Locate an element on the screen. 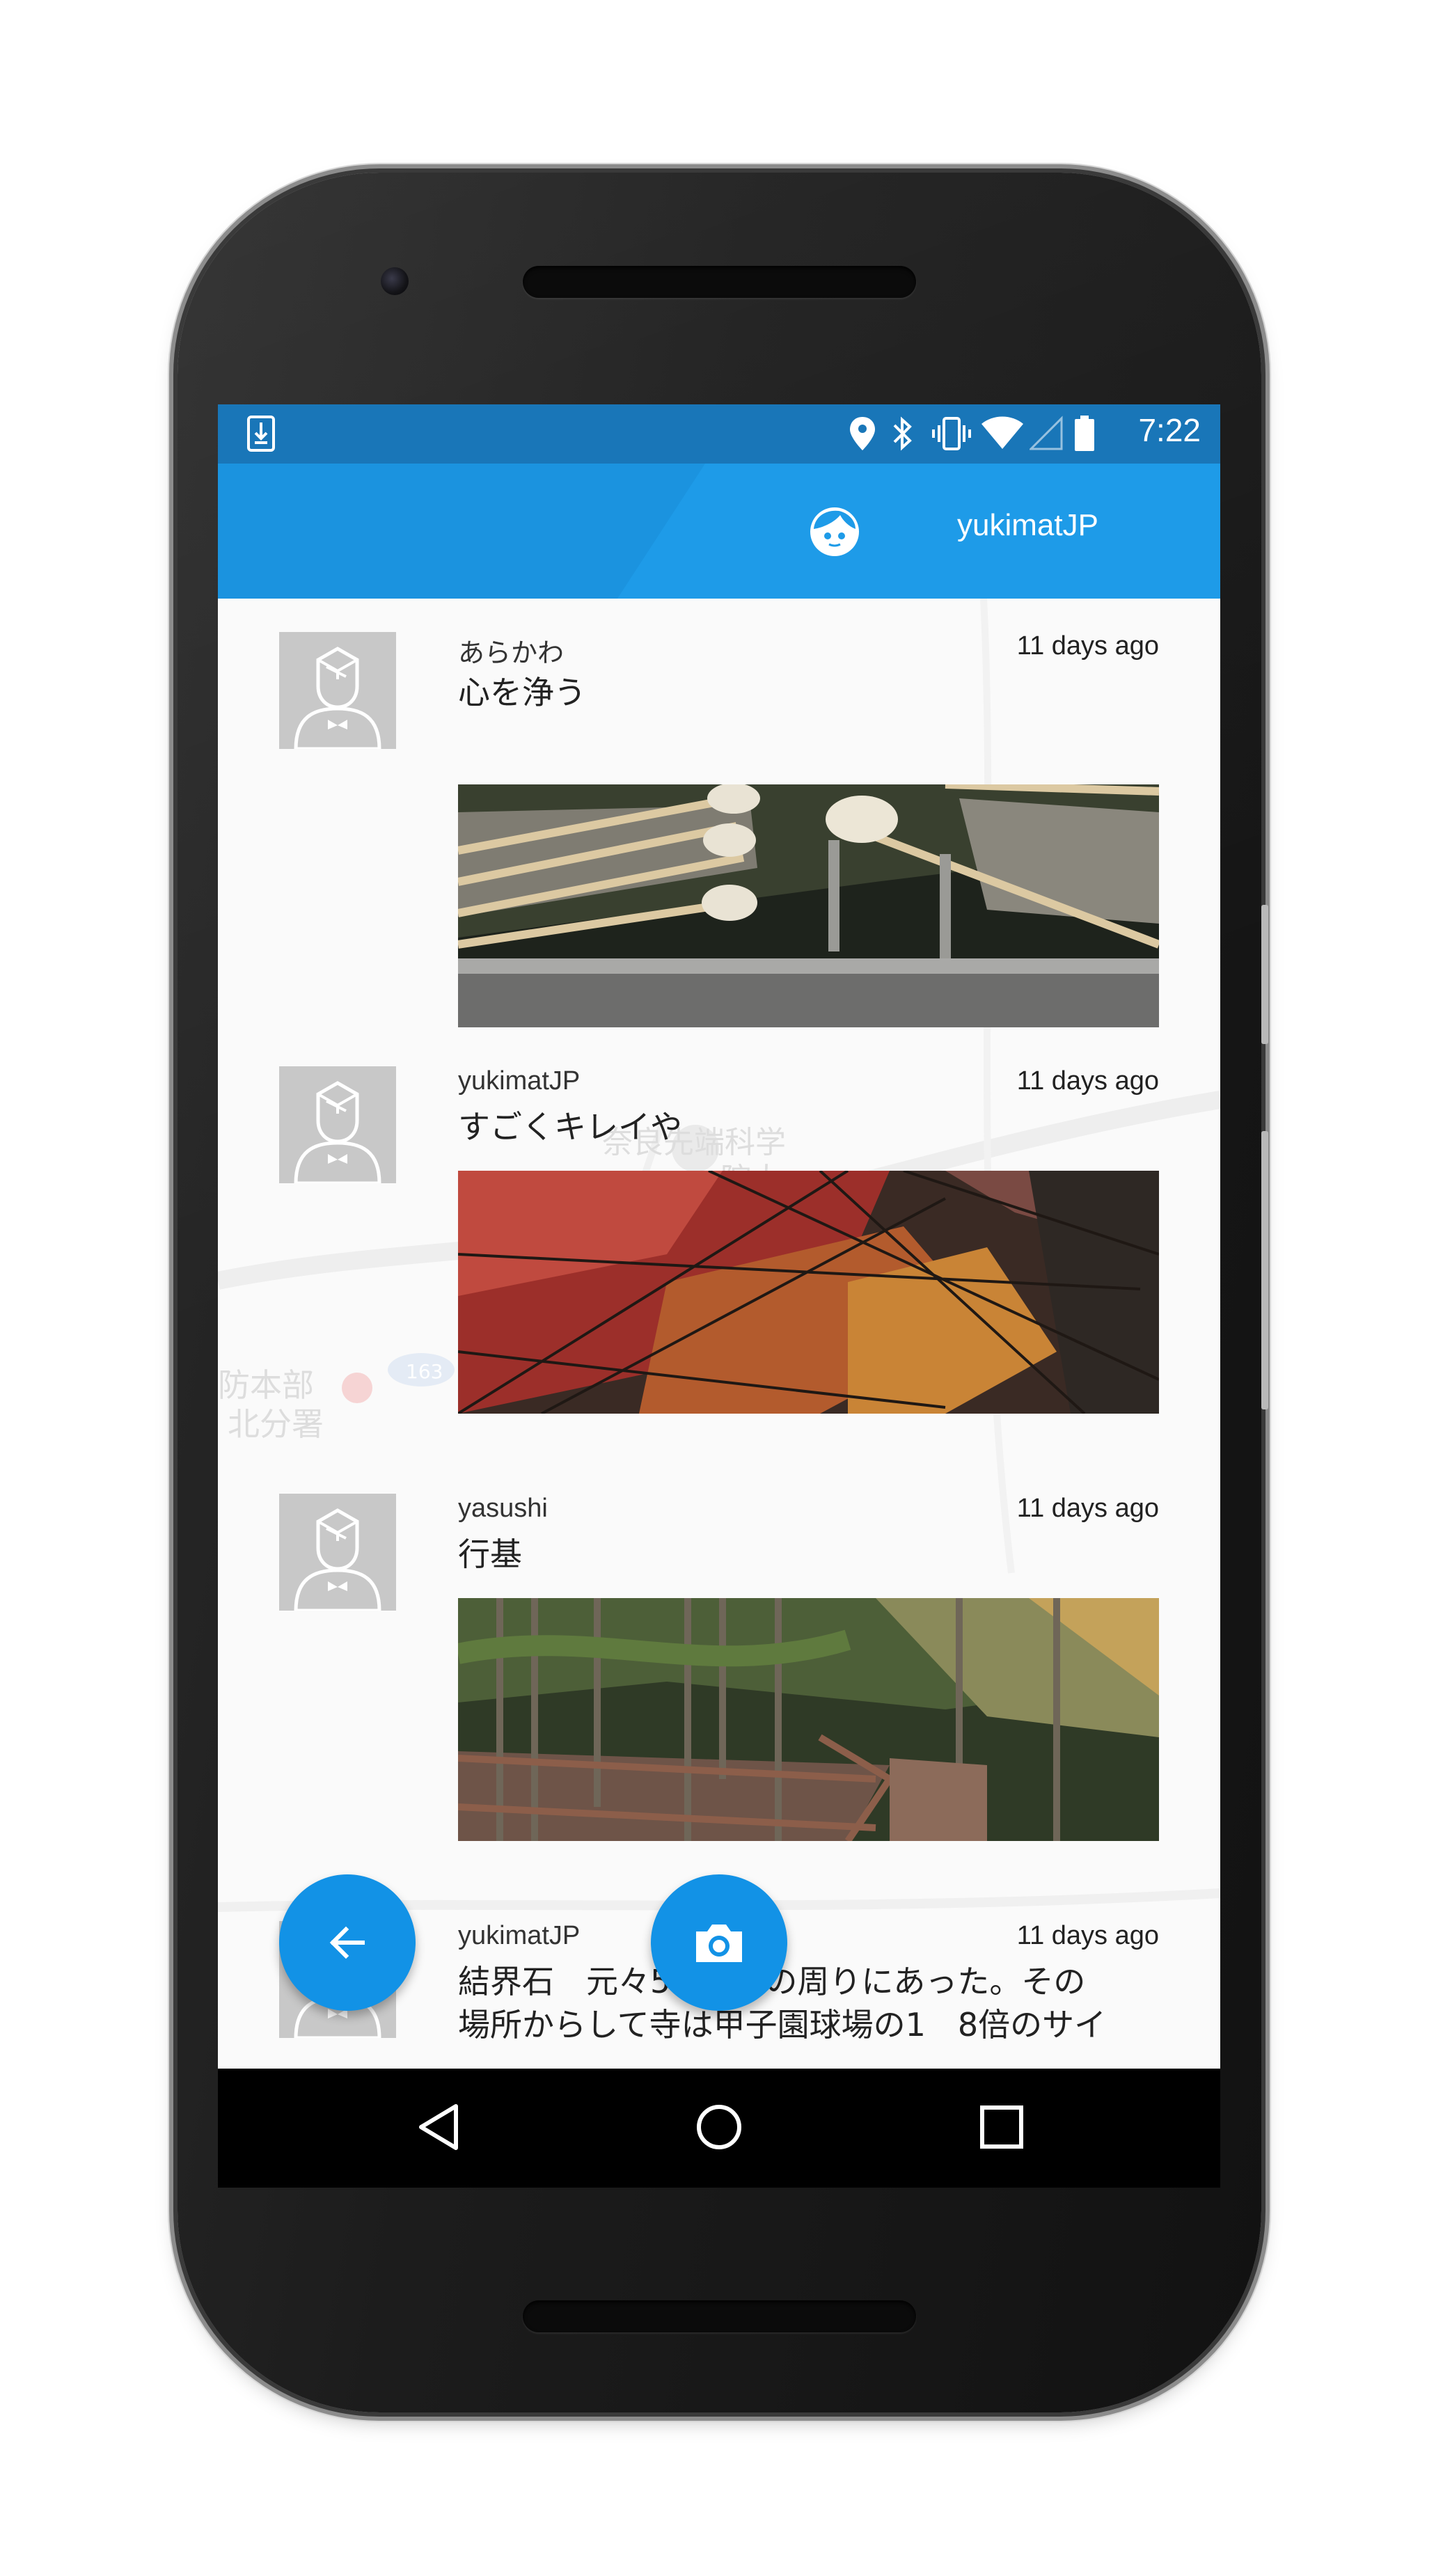 The width and height of the screenshot is (1443, 2576). arrow-back-icon is located at coordinates (347, 1942).